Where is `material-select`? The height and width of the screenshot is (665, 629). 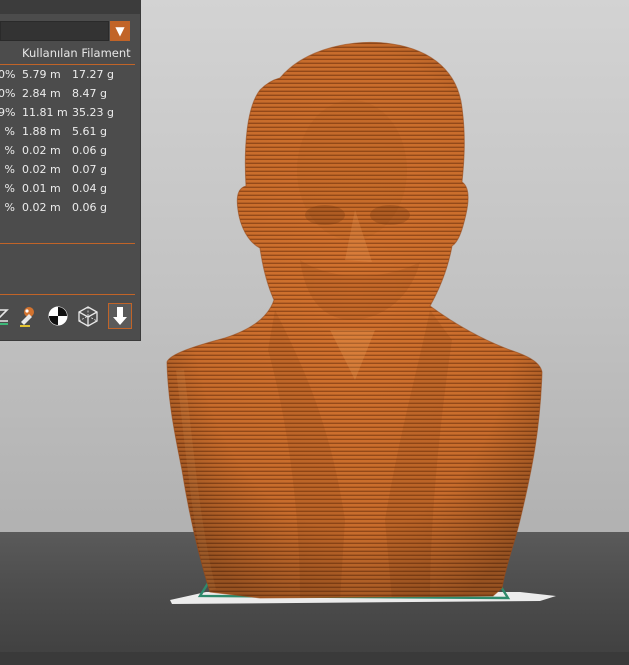
material-select is located at coordinates (54, 31).